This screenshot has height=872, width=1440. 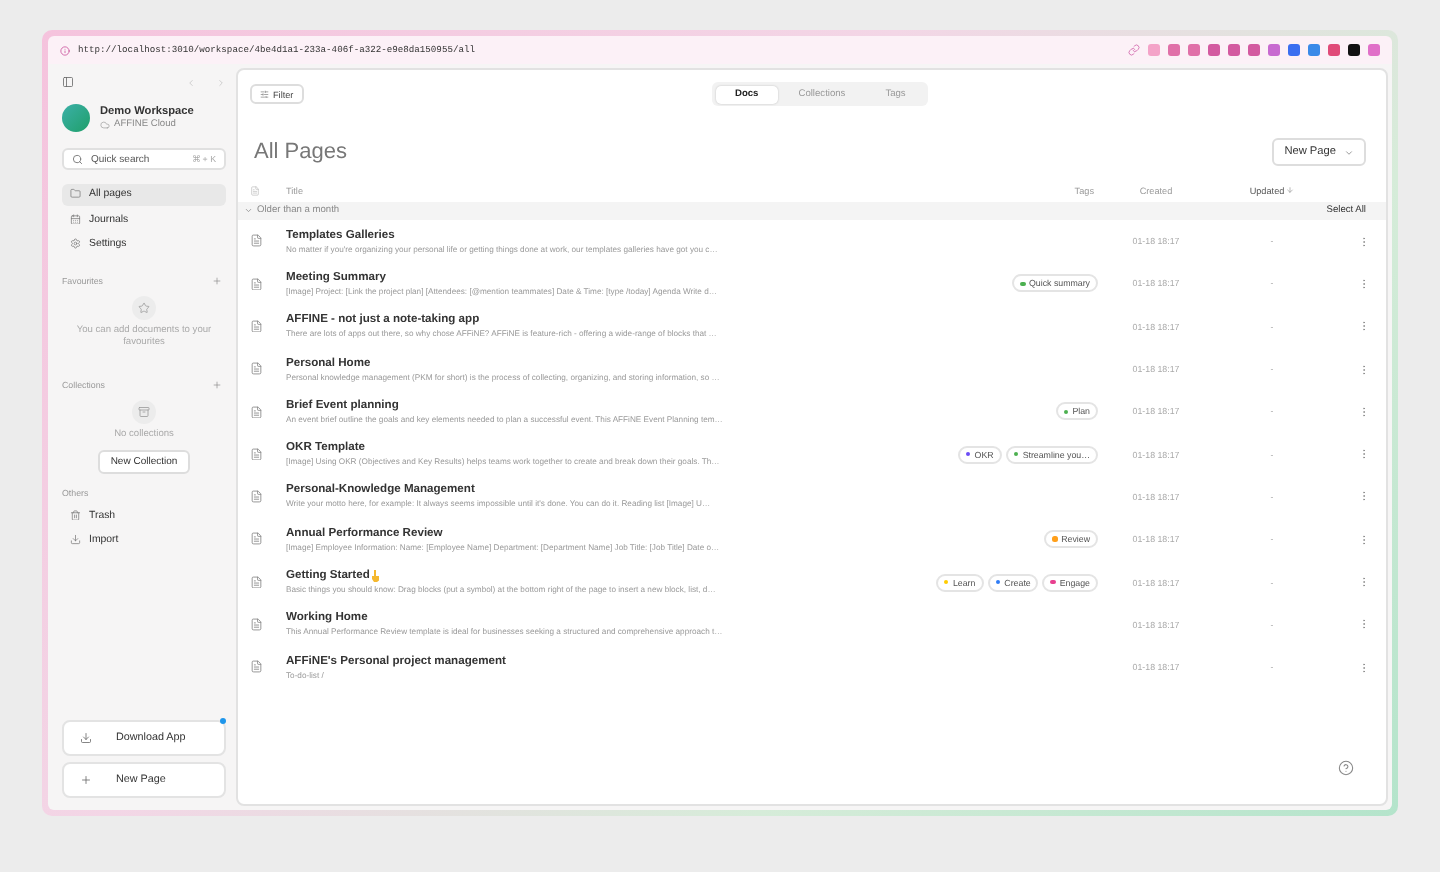 I want to click on star-icon, so click(x=144, y=307).